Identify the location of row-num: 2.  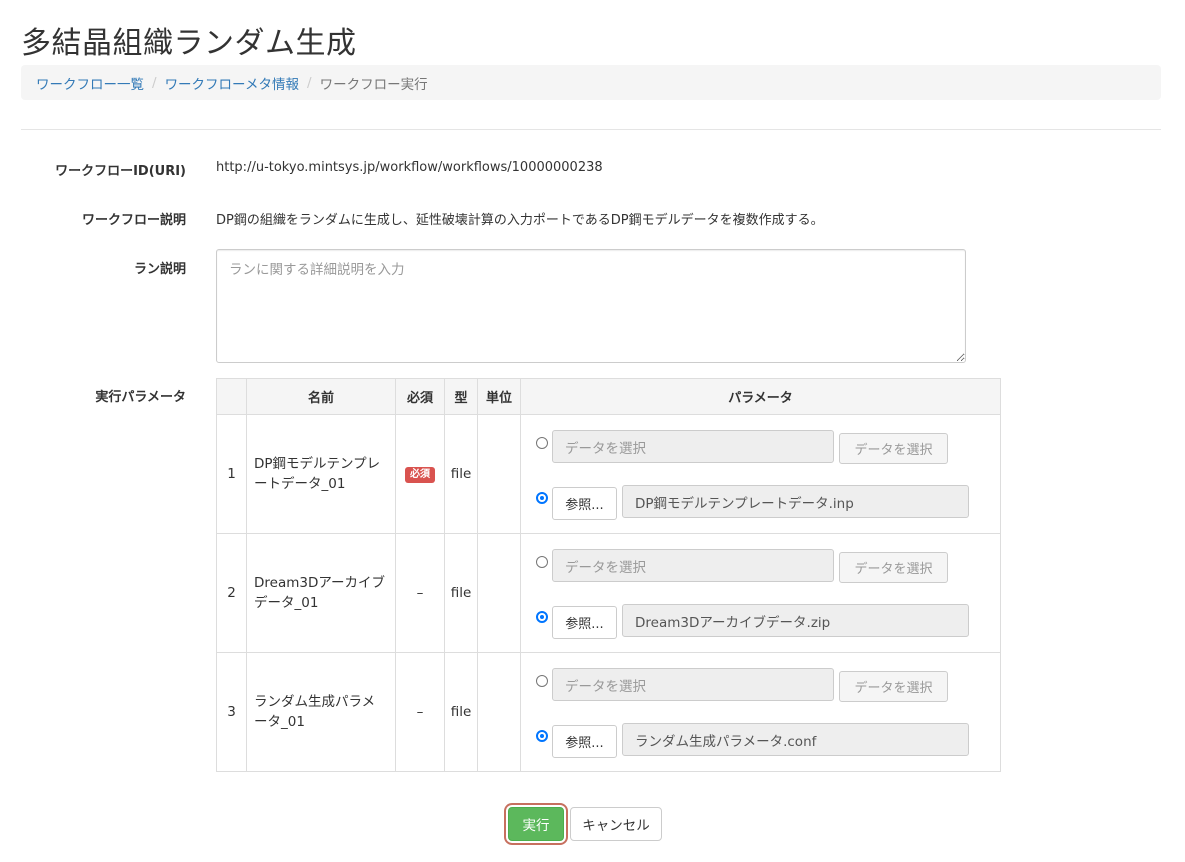
(231, 593).